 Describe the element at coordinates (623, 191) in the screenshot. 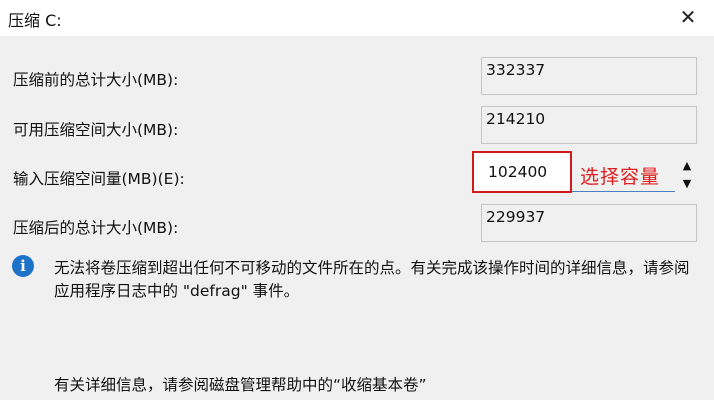

I see `input-underline` at that location.